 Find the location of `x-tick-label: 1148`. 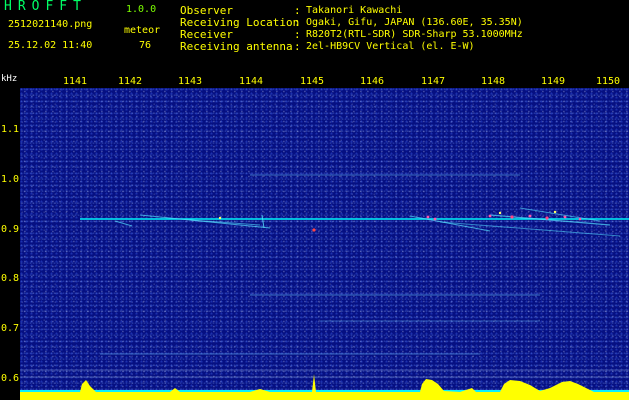

x-tick-label: 1148 is located at coordinates (493, 81).